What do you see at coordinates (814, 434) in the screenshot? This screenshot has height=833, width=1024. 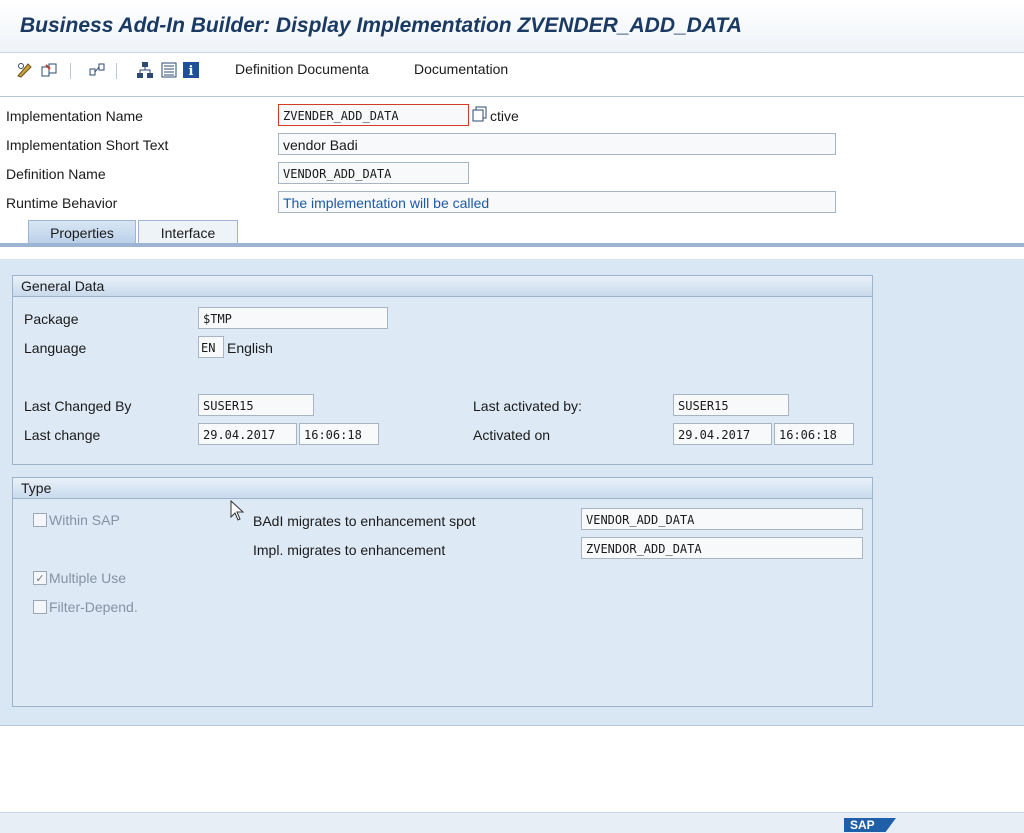 I see `activated-on-time-field: 16:06:18` at bounding box center [814, 434].